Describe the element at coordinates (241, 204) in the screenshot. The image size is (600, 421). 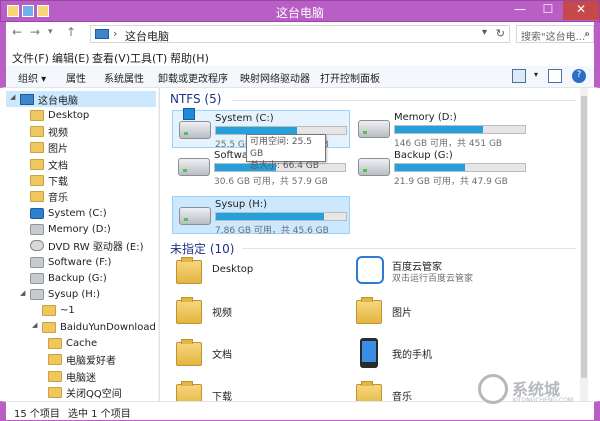
I see `drive-name: Sysup (H:)` at that location.